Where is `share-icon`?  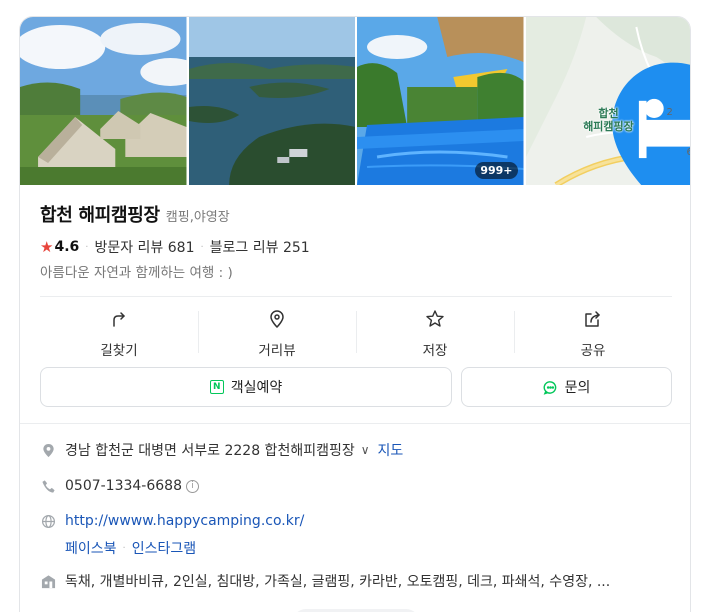 share-icon is located at coordinates (592, 319).